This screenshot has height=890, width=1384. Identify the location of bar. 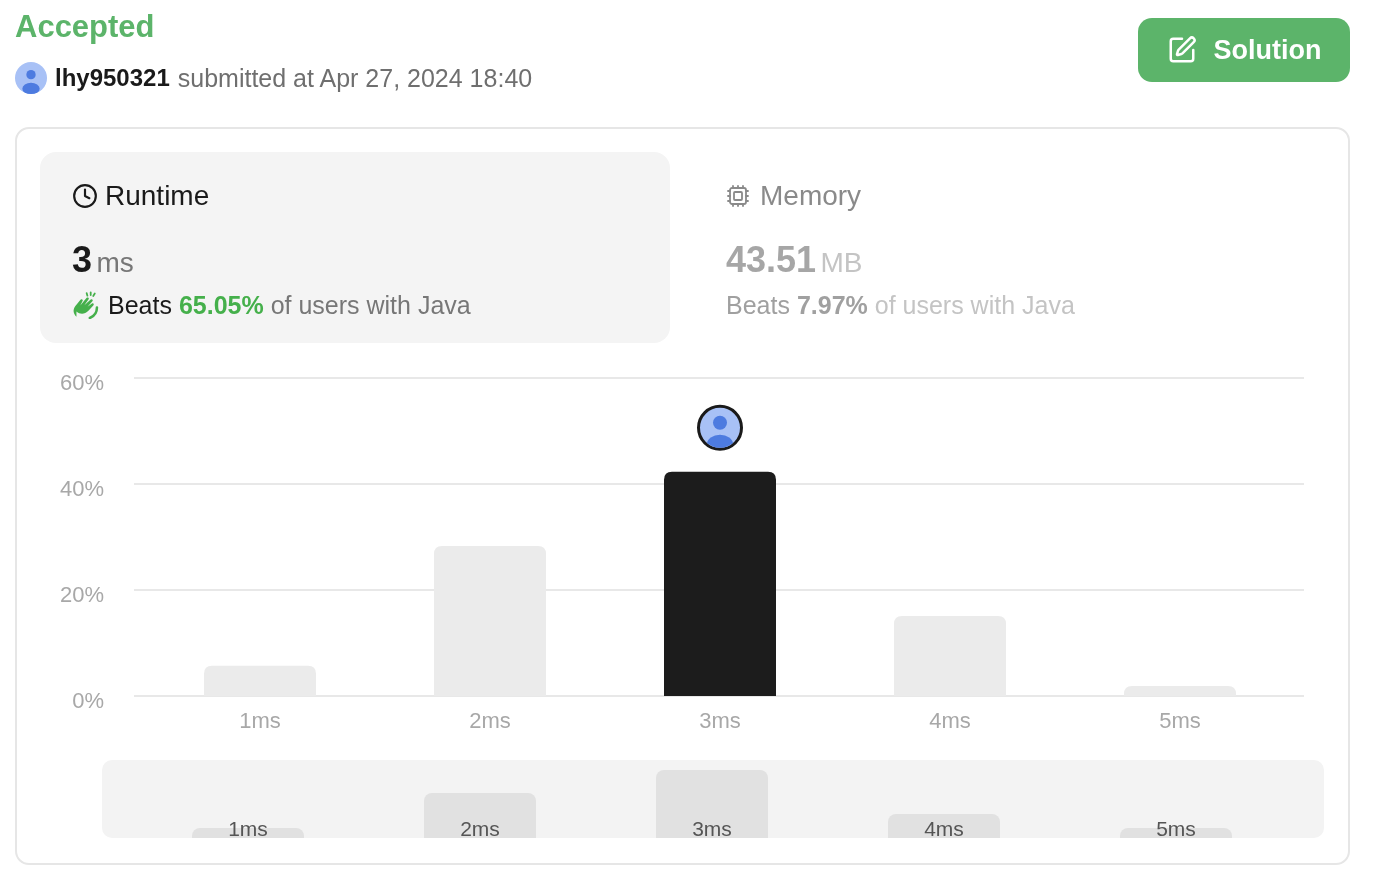
(720, 583).